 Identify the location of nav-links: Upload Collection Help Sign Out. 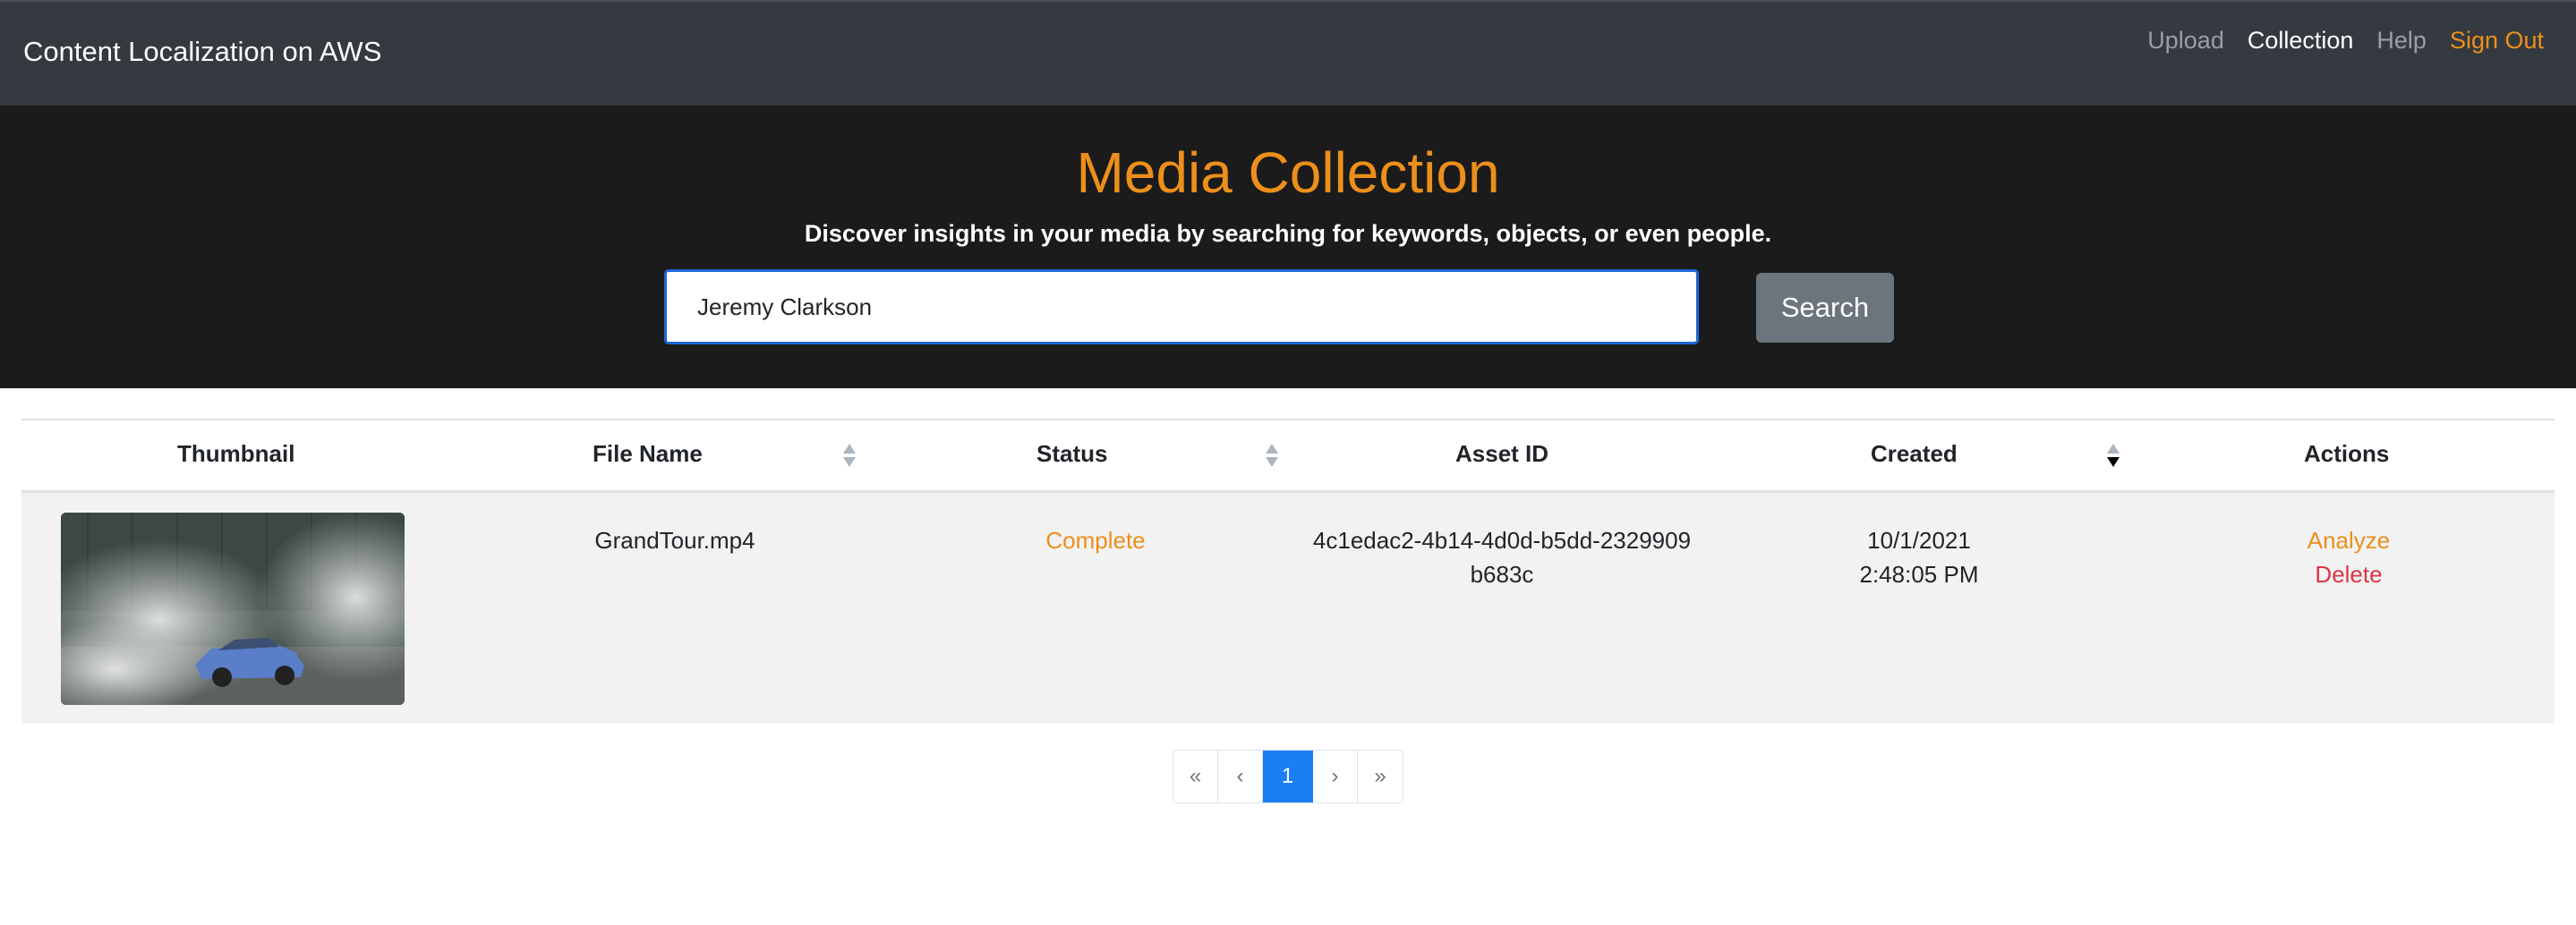
(2345, 41).